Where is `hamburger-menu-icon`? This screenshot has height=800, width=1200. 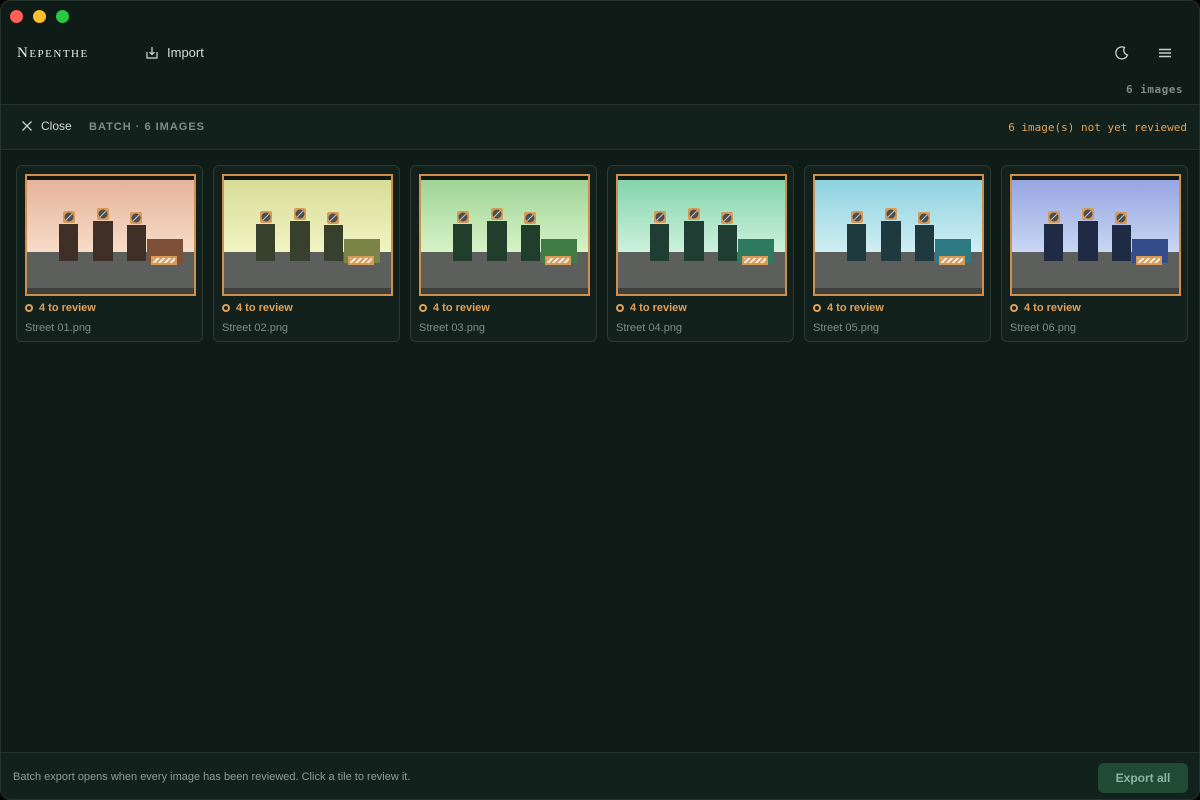 hamburger-menu-icon is located at coordinates (1165, 53).